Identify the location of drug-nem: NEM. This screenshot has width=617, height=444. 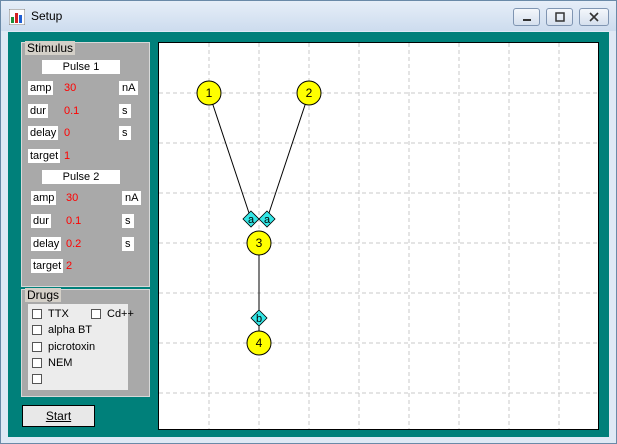
(52, 363).